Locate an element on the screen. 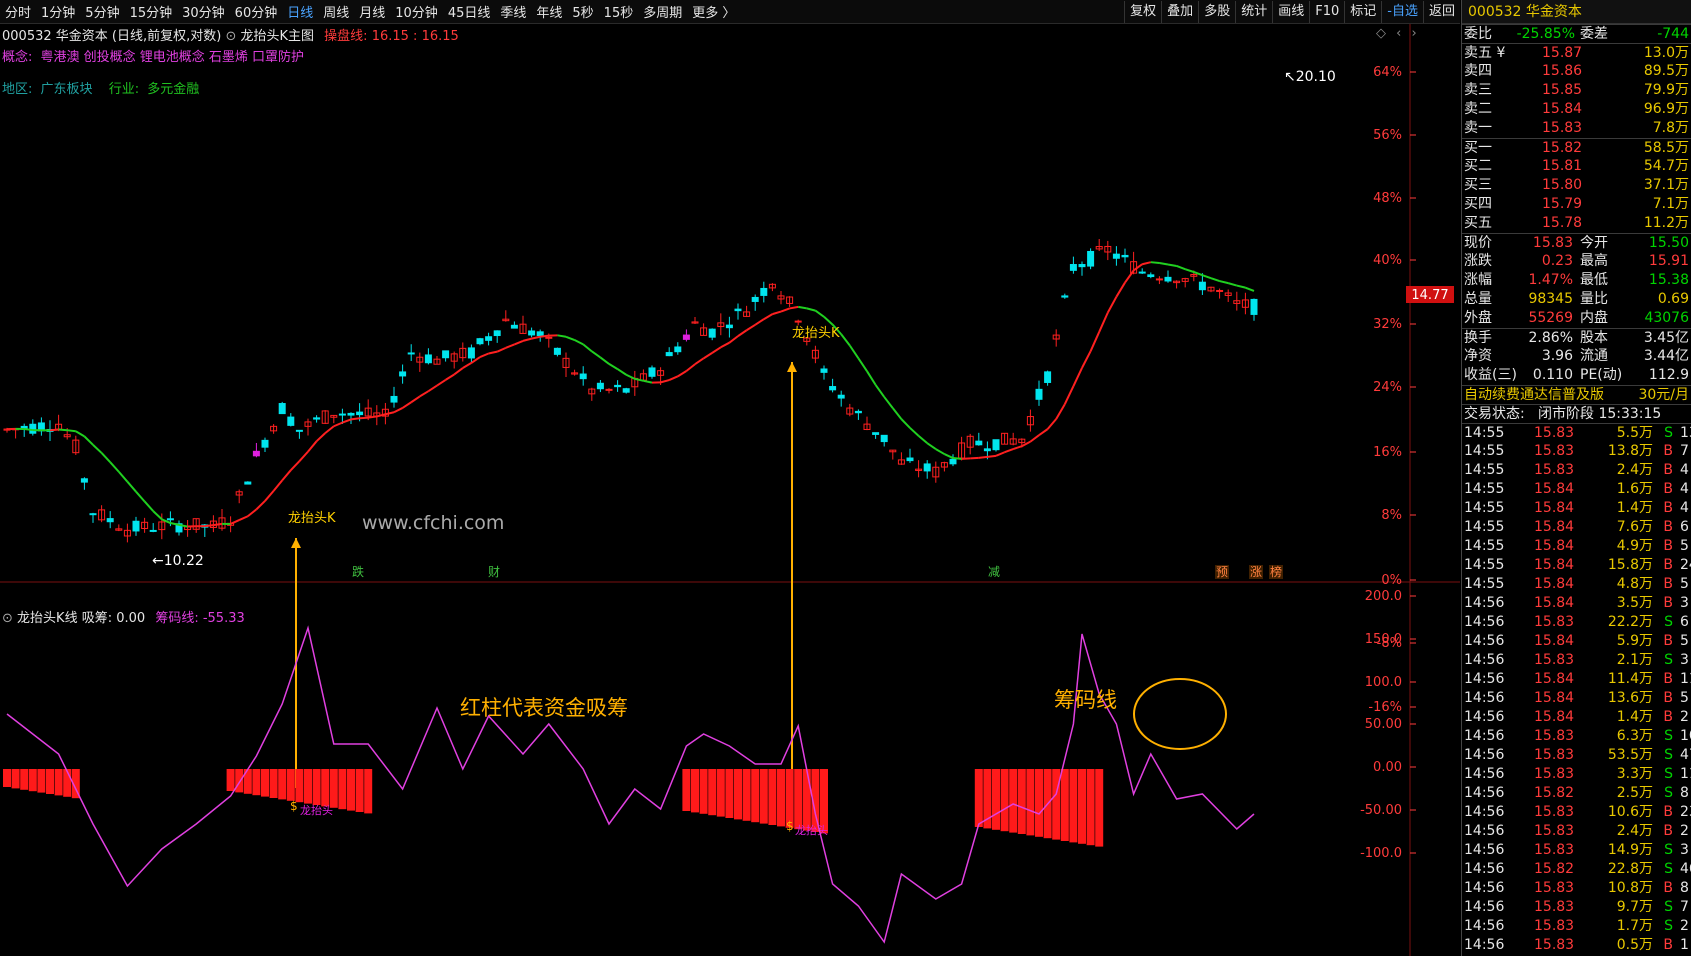  tick-row: 14:55 15.84 4.9万 B 5 is located at coordinates (1576, 546).